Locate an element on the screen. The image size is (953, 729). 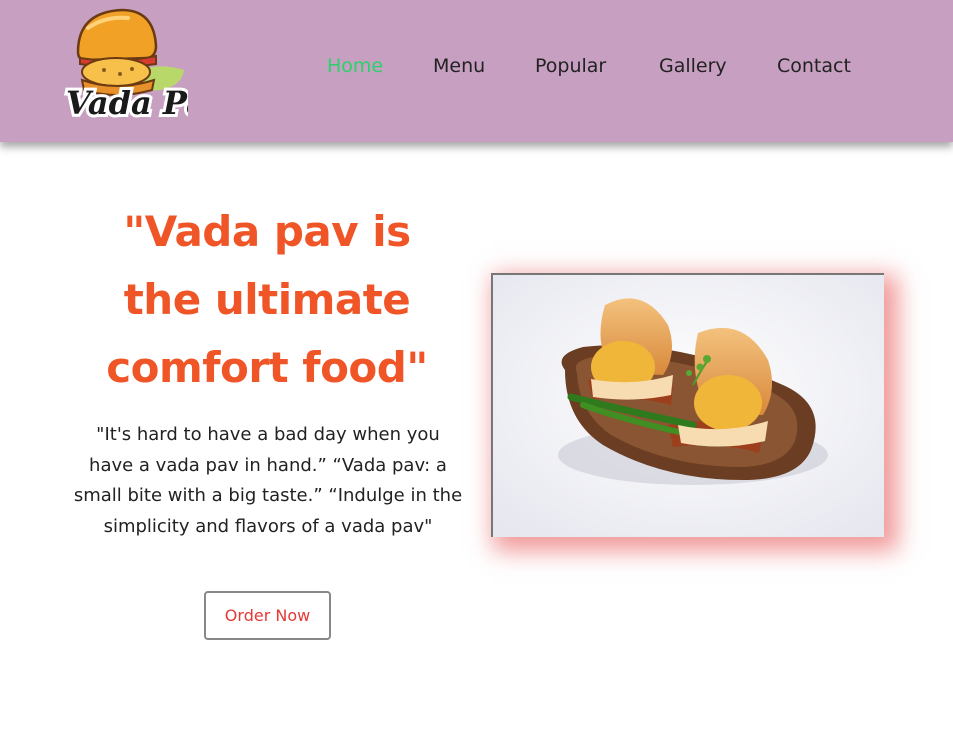
hero-headline: "Vada pav is the ultimate comfort food" is located at coordinates (267, 300).